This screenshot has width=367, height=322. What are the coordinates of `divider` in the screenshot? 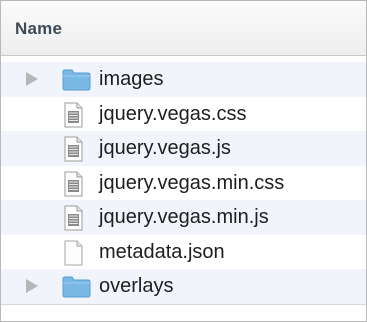 It's located at (183, 304).